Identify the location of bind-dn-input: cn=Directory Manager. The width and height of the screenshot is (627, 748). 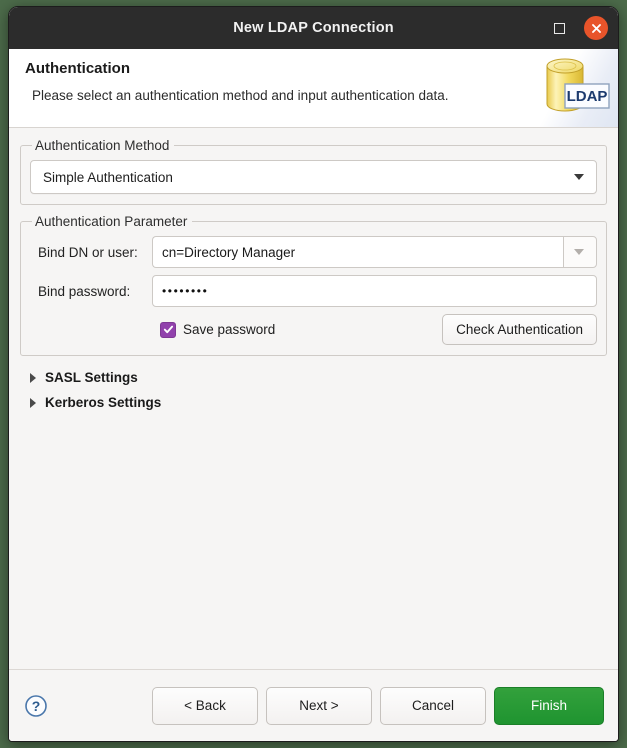
(357, 252).